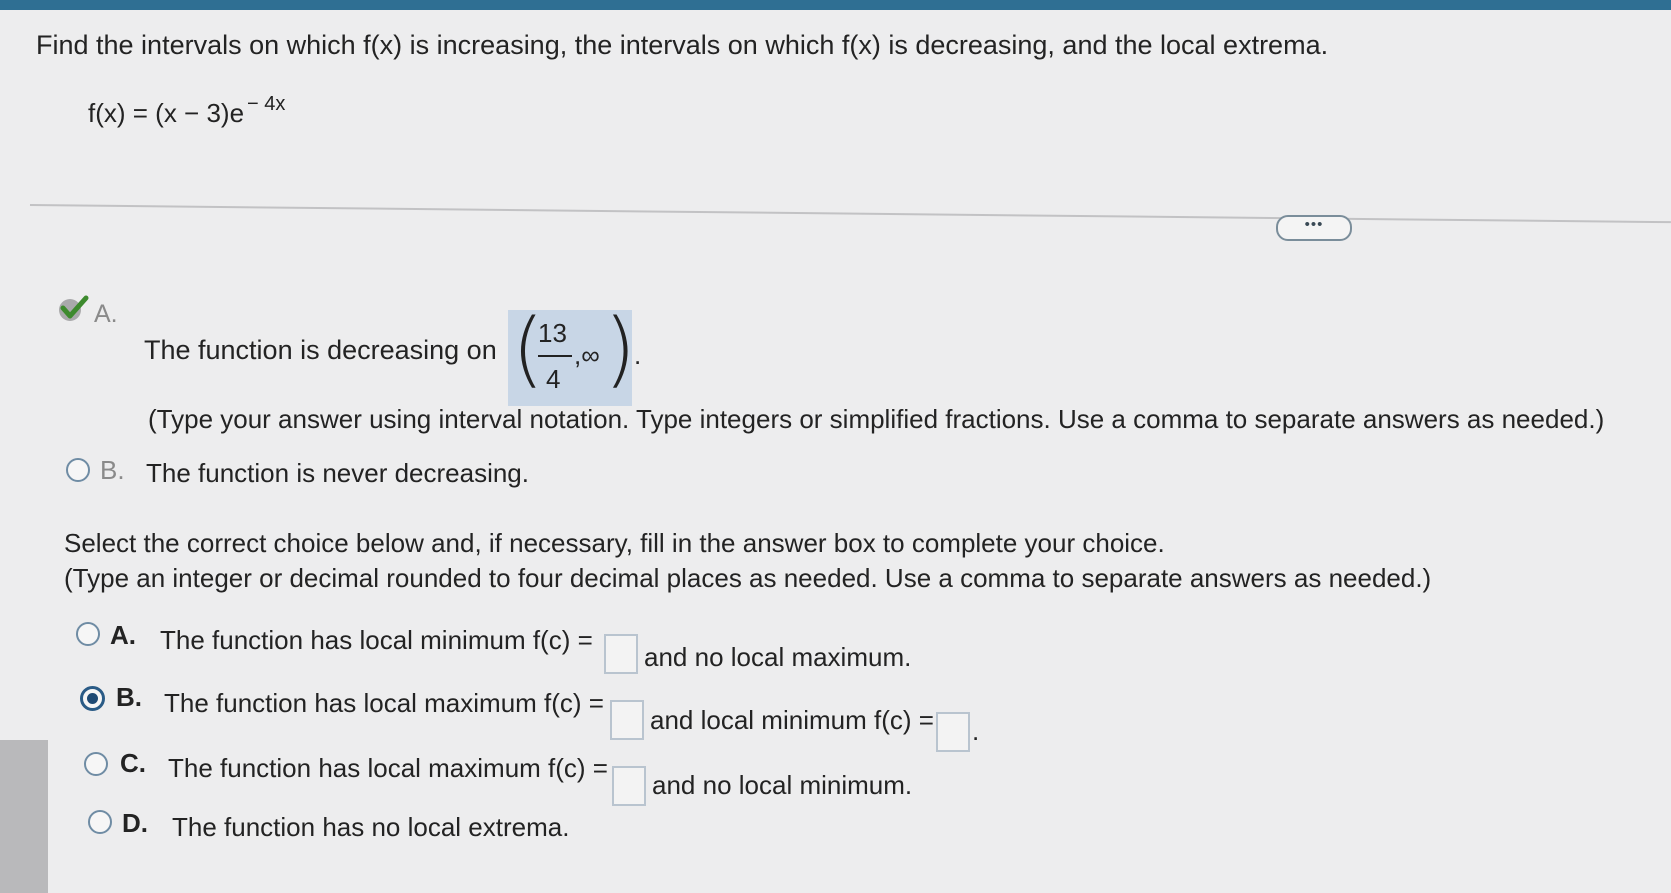  What do you see at coordinates (78, 470) in the screenshot?
I see `choice-b-radio` at bounding box center [78, 470].